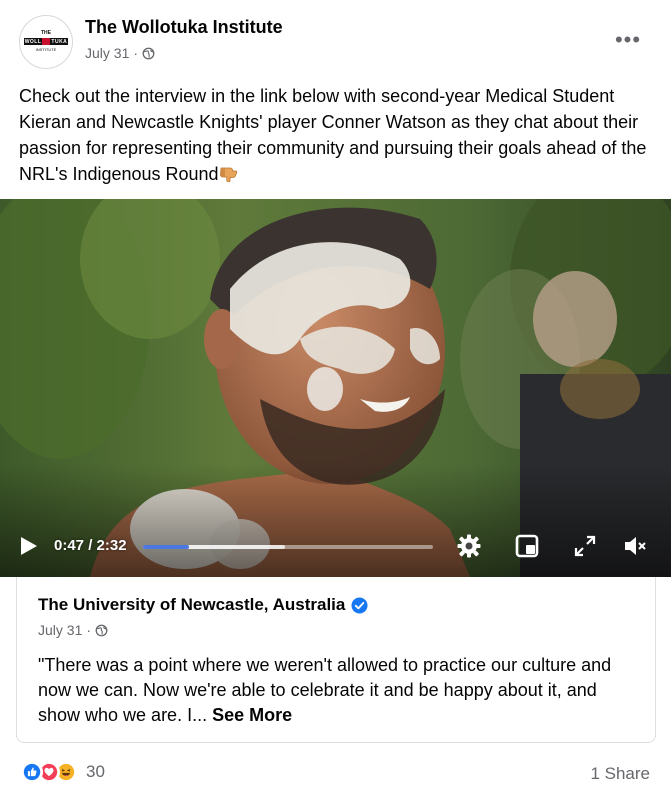 The image size is (671, 800). Describe the element at coordinates (63, 772) in the screenshot. I see `reactions-summary: 30` at that location.